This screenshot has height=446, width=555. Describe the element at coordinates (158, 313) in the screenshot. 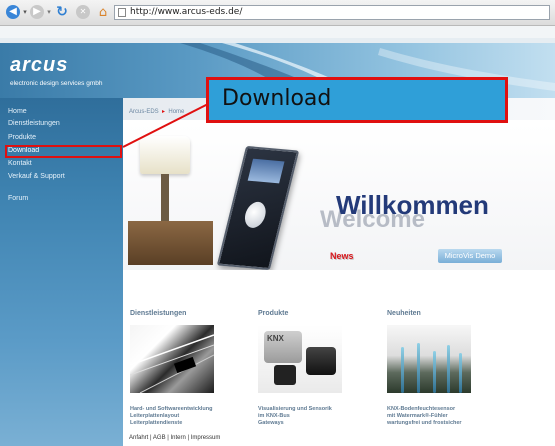

I see `column-title-dienstleistungen: Dienstleistungen` at that location.